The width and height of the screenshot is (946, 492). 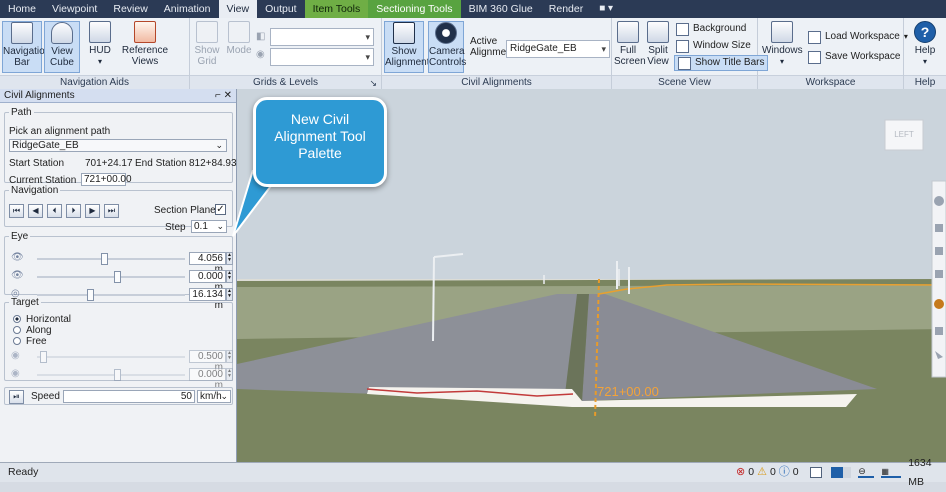 I want to click on target-offset-slider-track, so click(x=111, y=375).